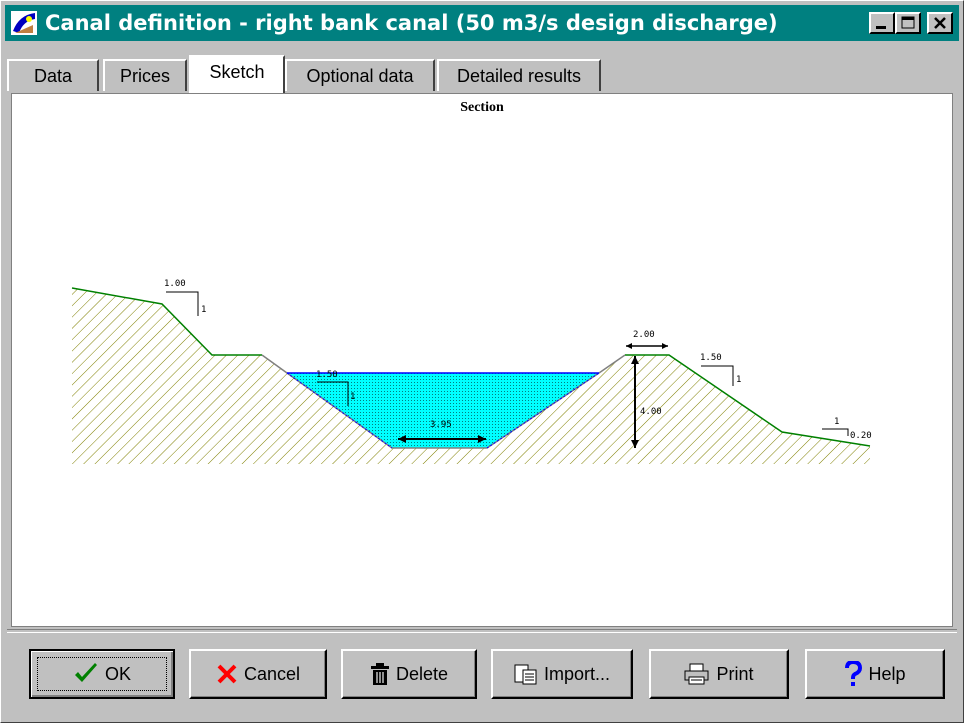 The height and width of the screenshot is (723, 964). What do you see at coordinates (237, 74) in the screenshot?
I see `tab-sketch: Sketch` at bounding box center [237, 74].